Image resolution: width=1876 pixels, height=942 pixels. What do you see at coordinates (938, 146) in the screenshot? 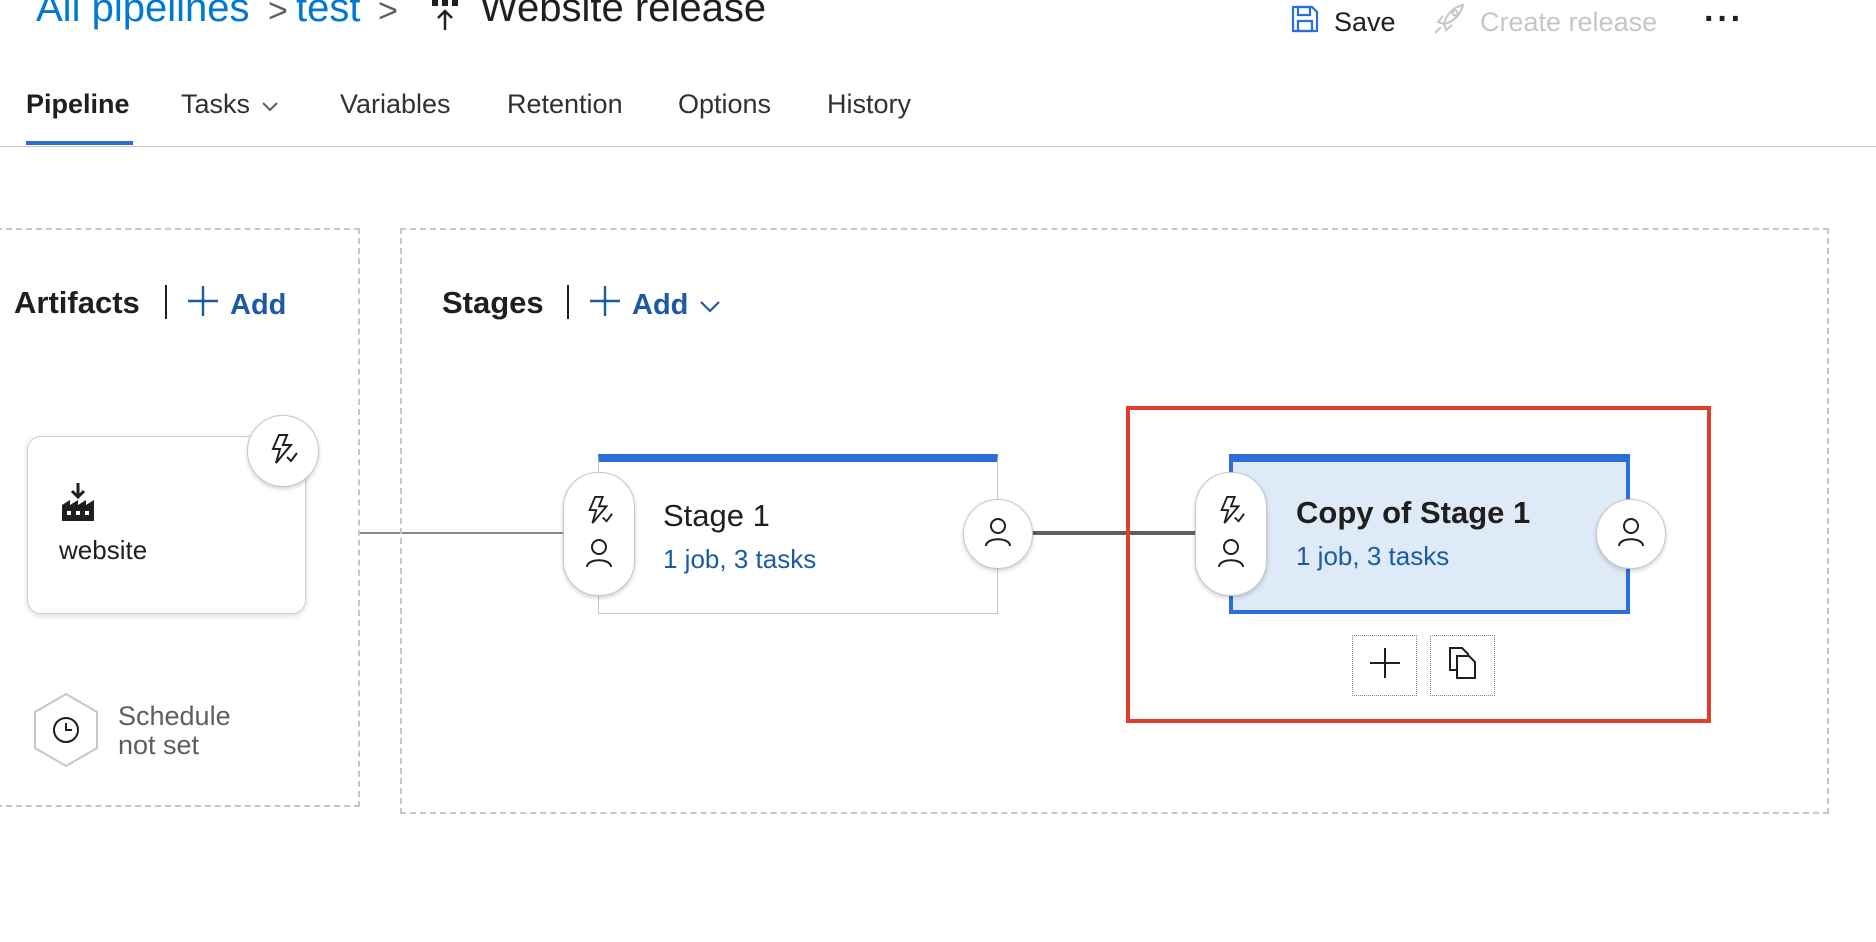
I see `tab-divider` at bounding box center [938, 146].